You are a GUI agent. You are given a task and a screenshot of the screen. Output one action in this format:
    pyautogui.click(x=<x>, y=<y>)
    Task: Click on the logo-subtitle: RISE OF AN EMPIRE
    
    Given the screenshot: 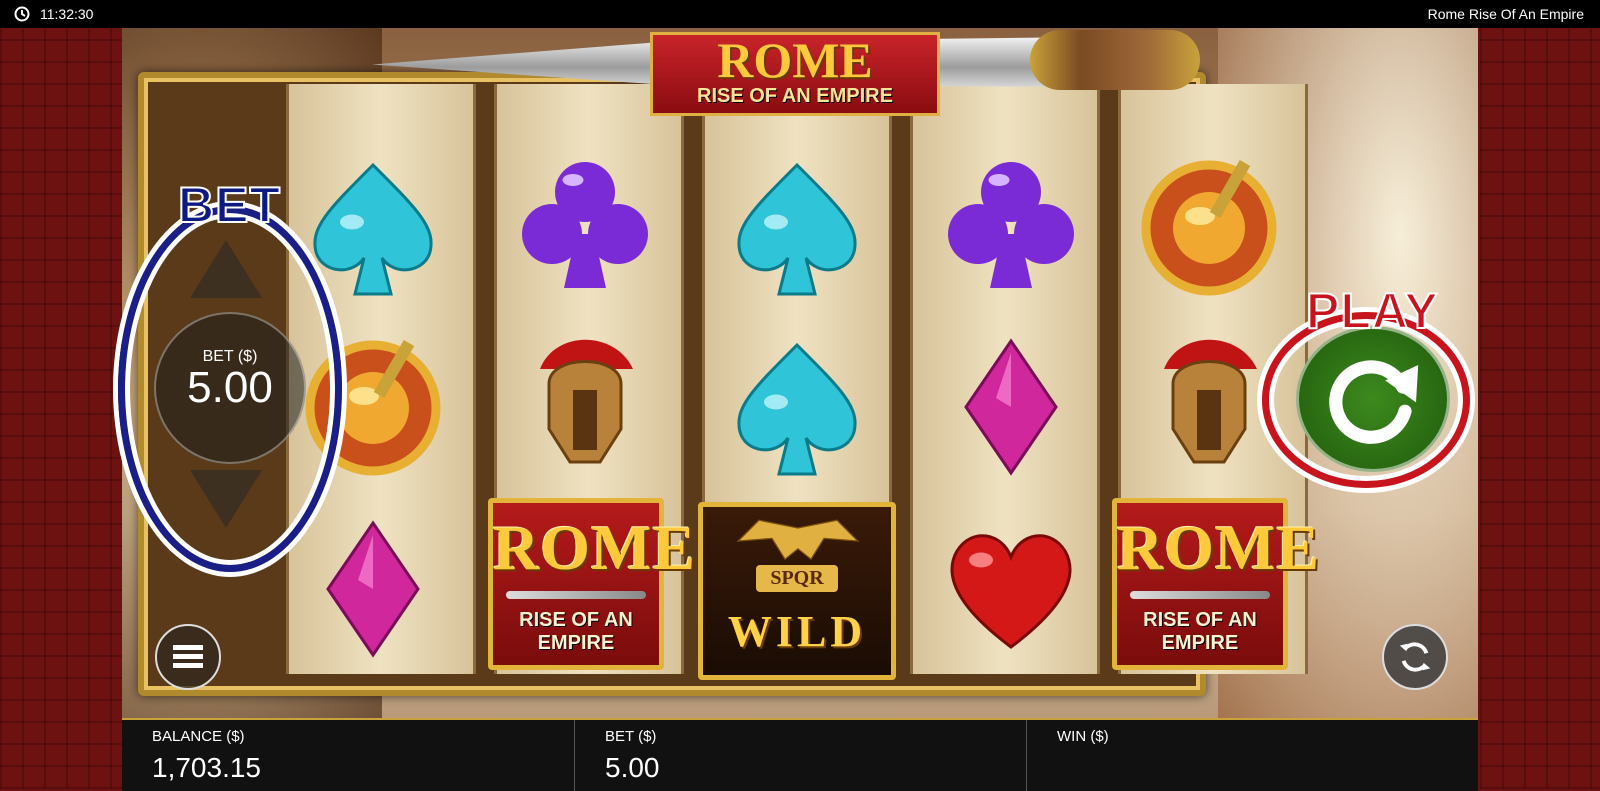 What is the action you would take?
    pyautogui.click(x=795, y=96)
    